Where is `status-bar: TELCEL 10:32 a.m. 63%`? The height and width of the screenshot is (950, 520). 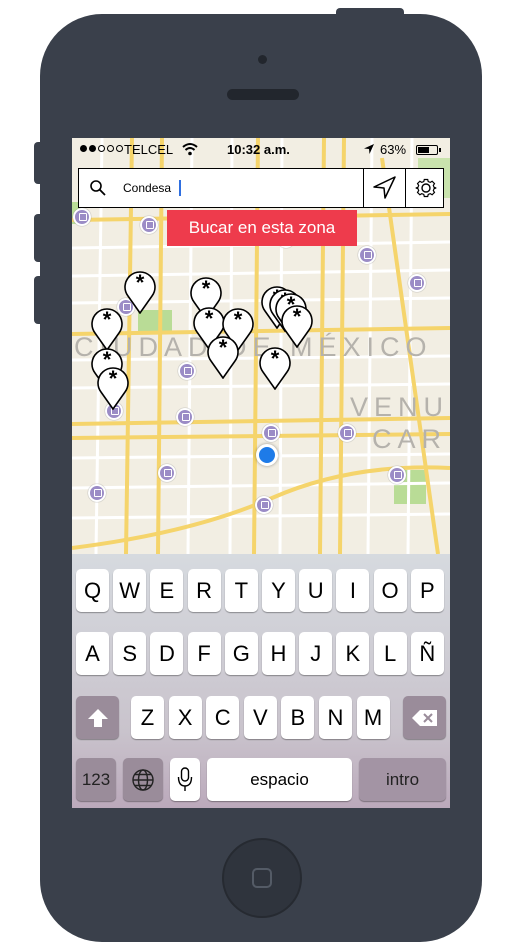 status-bar: TELCEL 10:32 a.m. 63% is located at coordinates (261, 150).